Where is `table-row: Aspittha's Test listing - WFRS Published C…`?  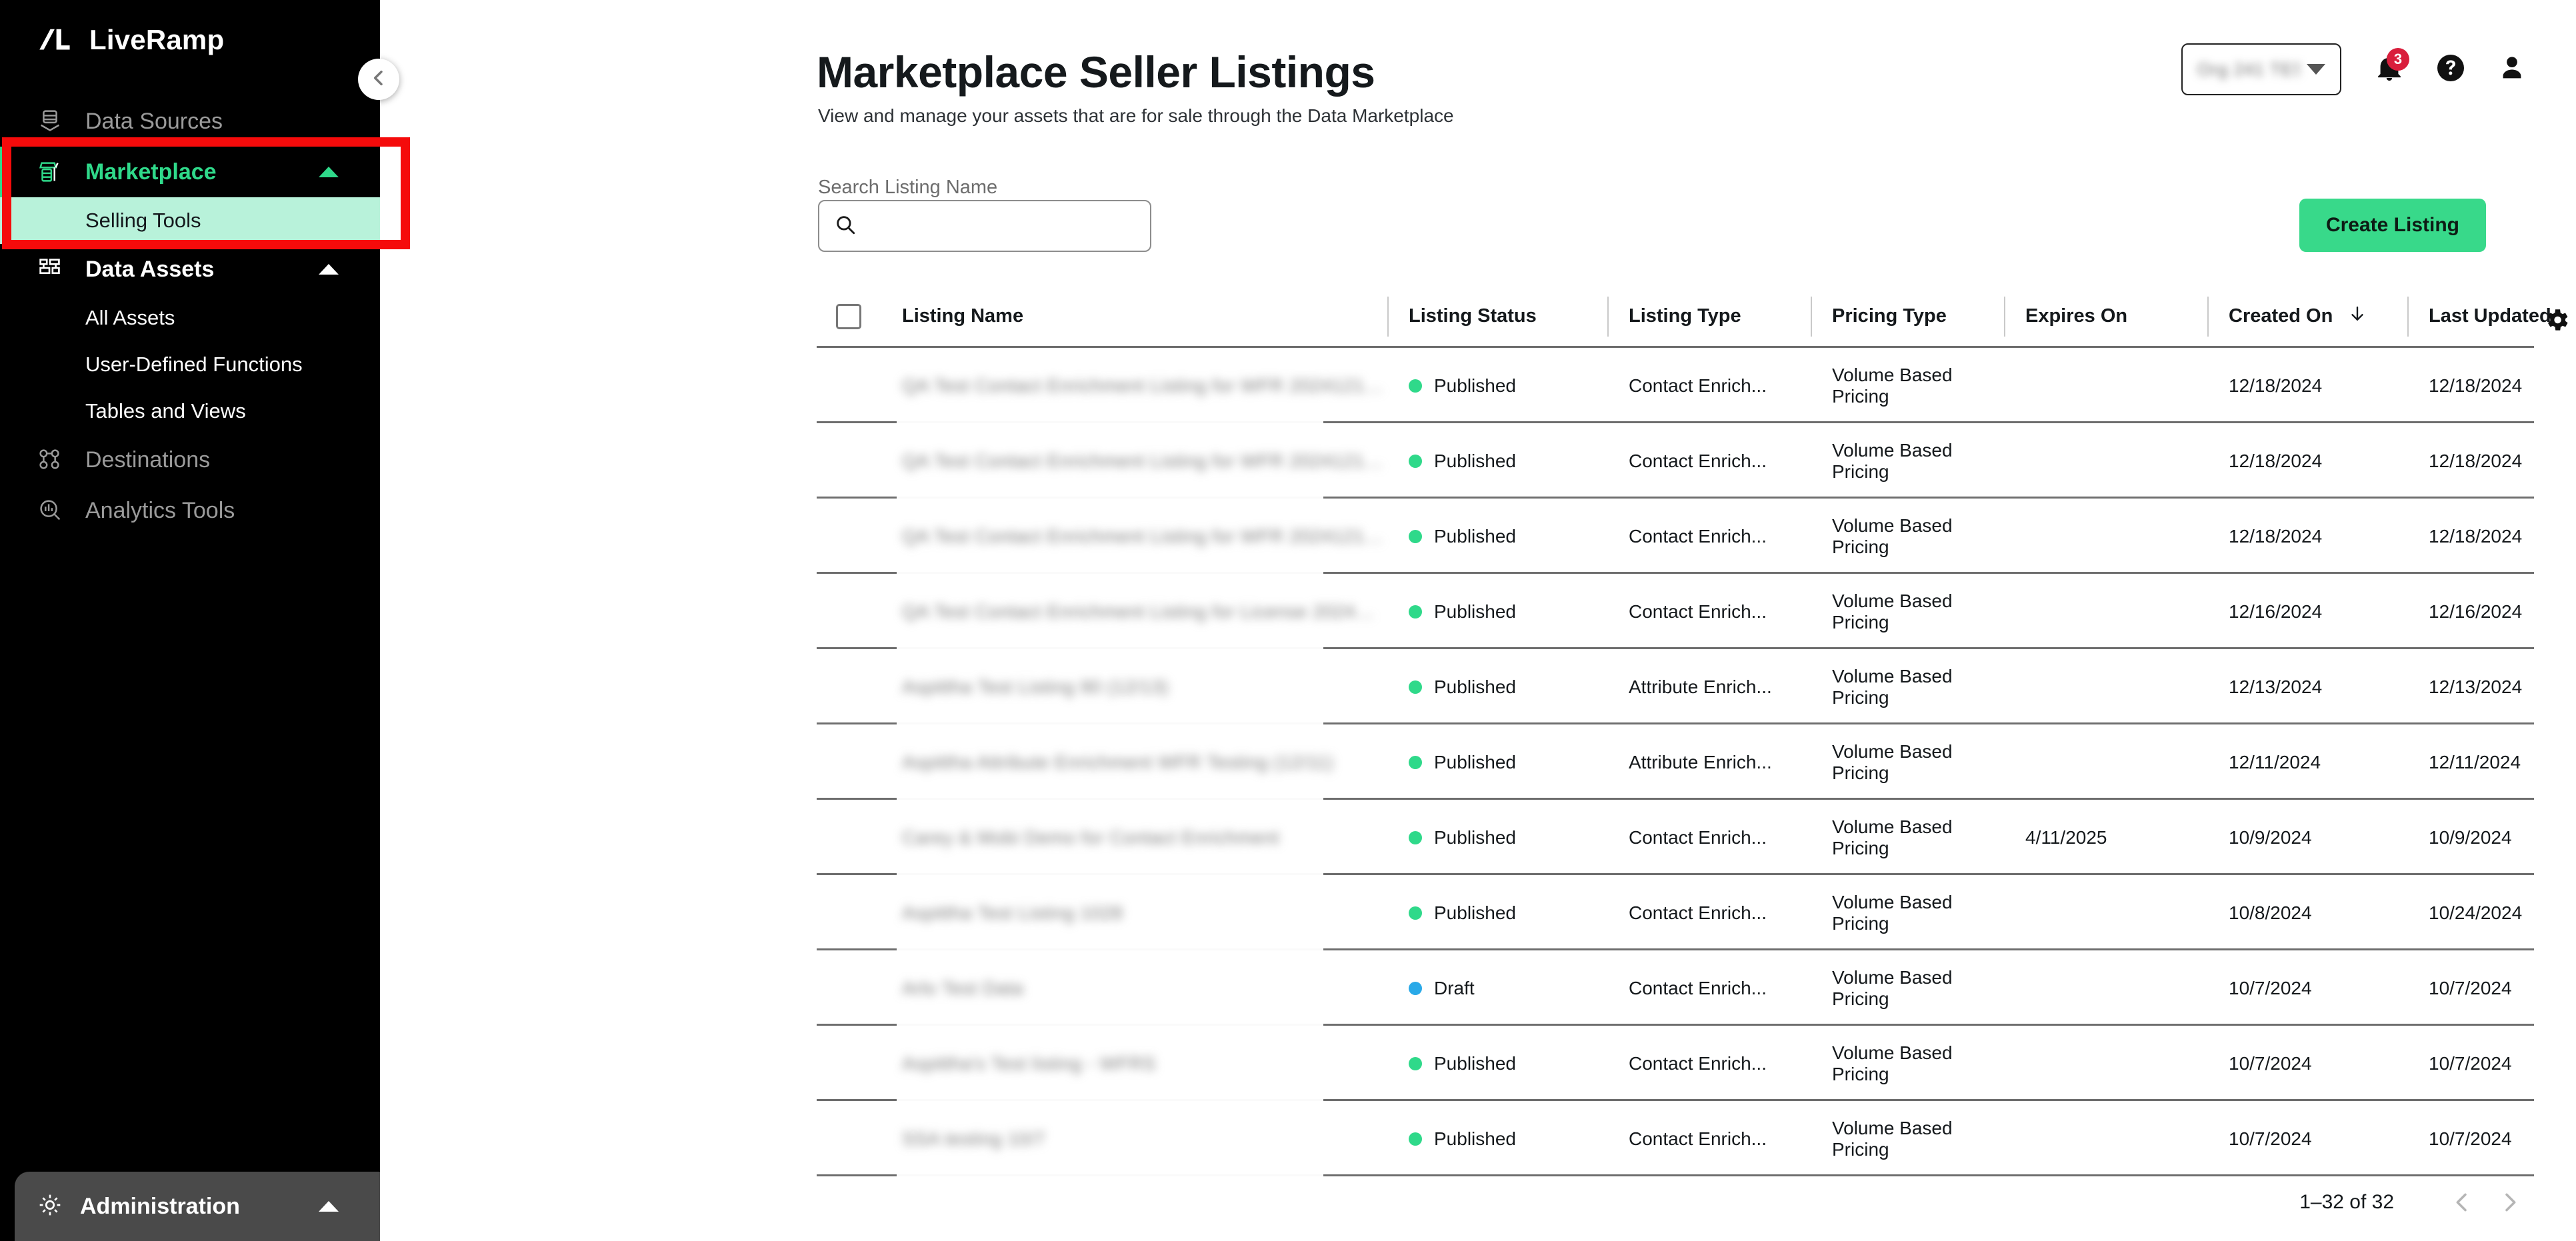 table-row: Aspittha's Test listing - WFRS Published C… is located at coordinates (1675, 1063).